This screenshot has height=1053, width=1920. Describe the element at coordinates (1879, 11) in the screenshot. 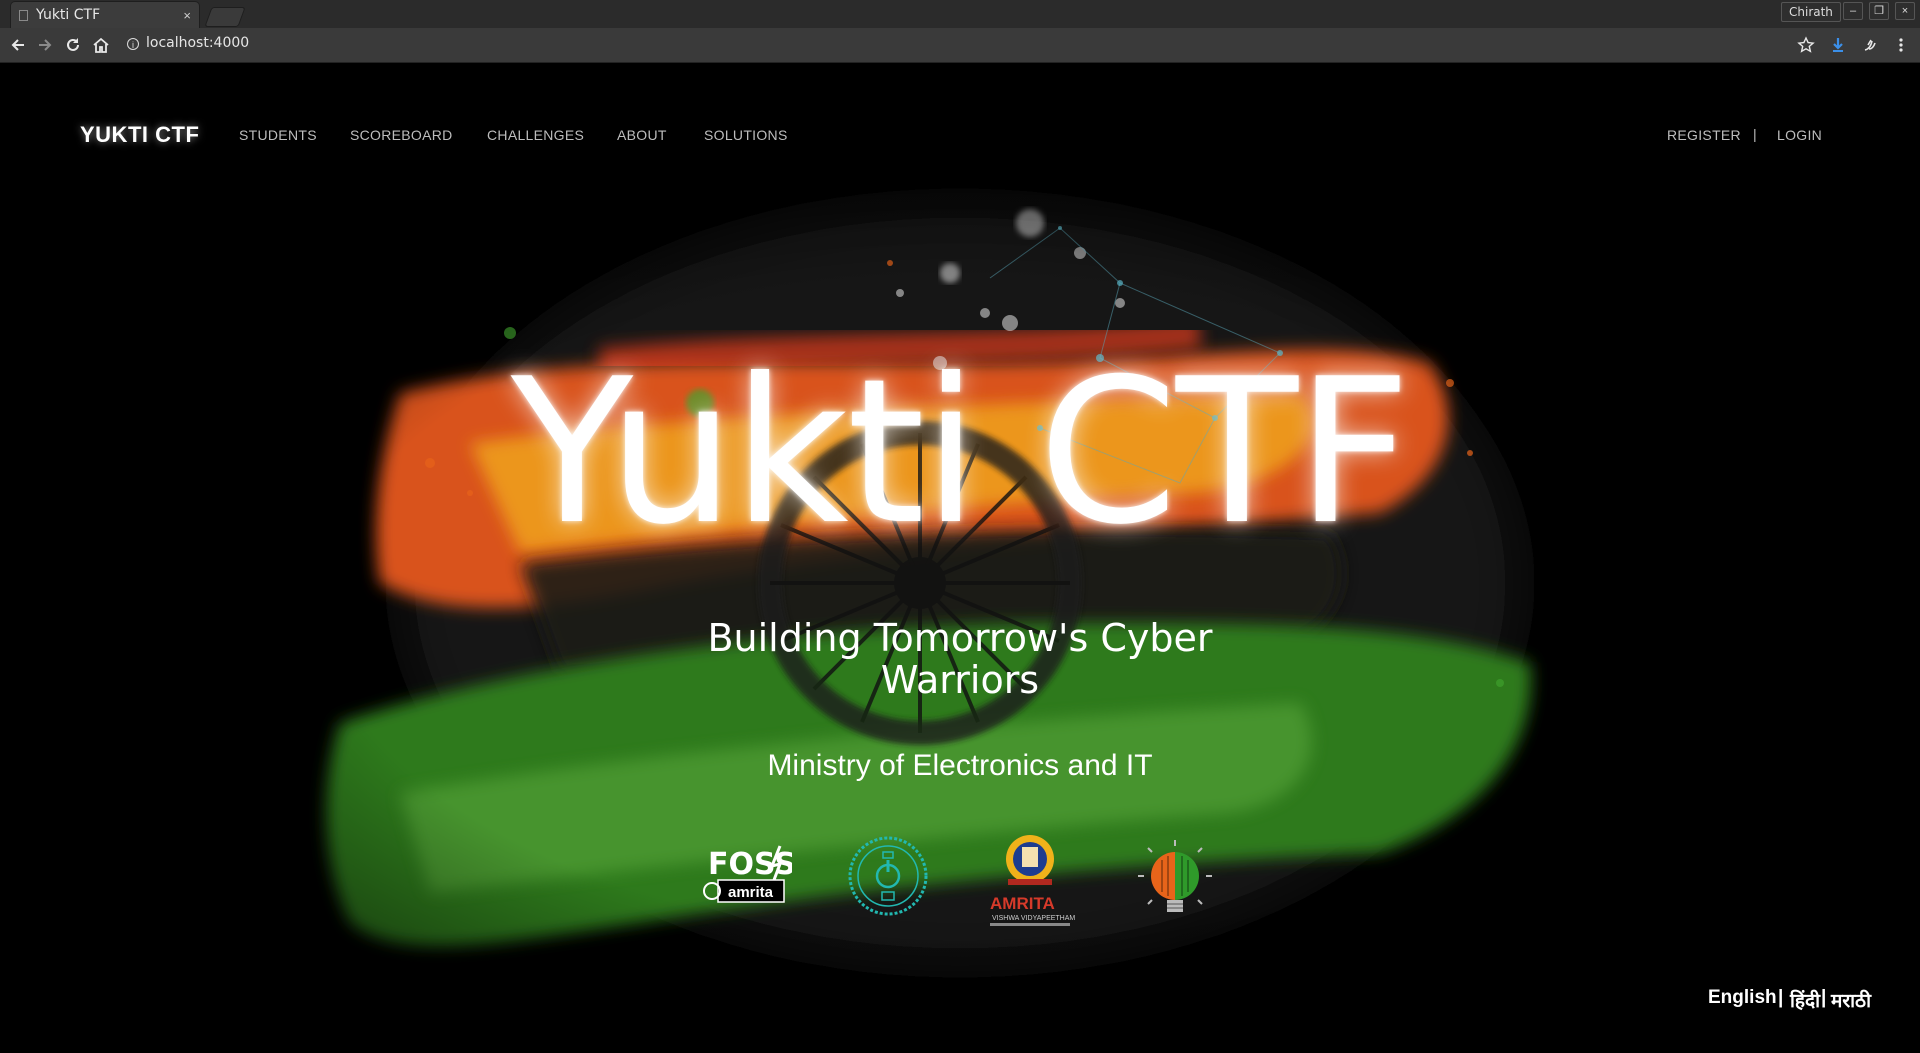

I see `restore-button: ❐` at that location.